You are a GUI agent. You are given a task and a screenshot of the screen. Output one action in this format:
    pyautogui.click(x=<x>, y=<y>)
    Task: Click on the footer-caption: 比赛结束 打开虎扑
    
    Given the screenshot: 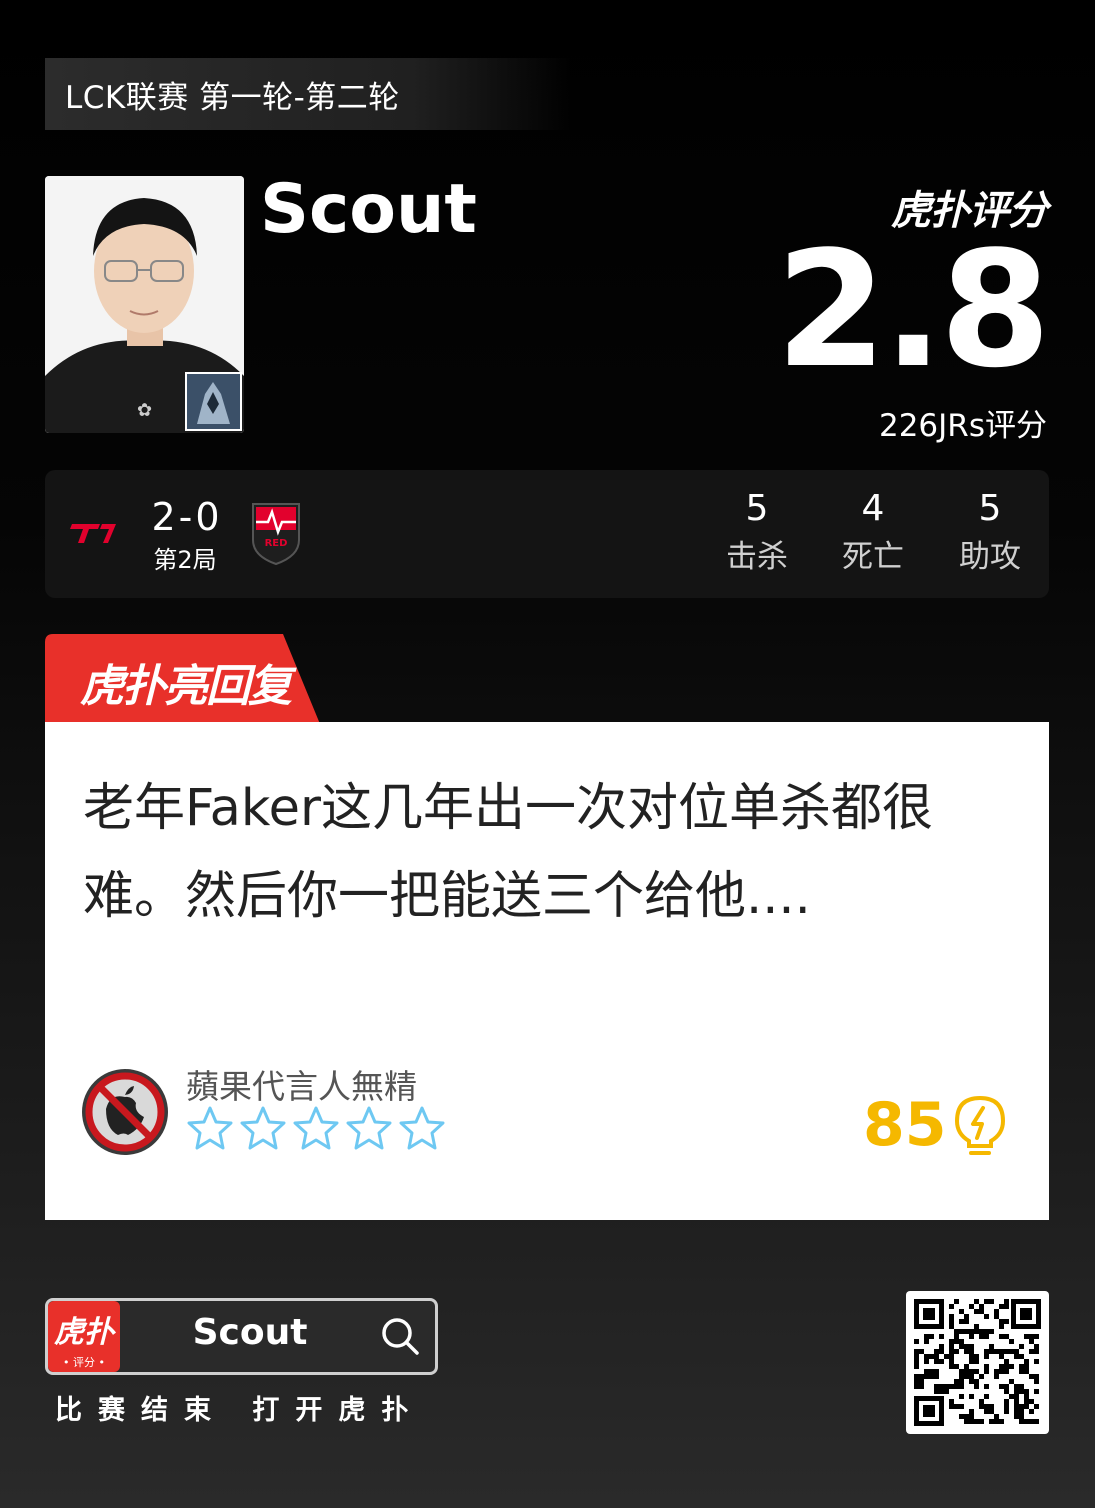 What is the action you would take?
    pyautogui.click(x=240, y=1410)
    